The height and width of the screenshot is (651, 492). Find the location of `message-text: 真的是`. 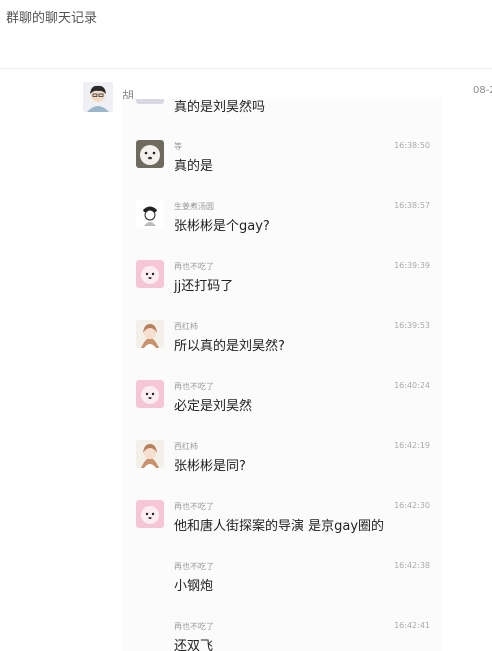

message-text: 真的是 is located at coordinates (194, 166).